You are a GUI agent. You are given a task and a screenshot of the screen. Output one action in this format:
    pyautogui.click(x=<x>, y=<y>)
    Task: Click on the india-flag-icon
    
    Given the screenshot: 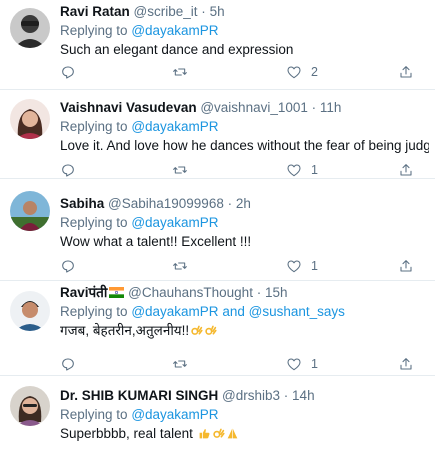 What is the action you would take?
    pyautogui.click(x=117, y=292)
    